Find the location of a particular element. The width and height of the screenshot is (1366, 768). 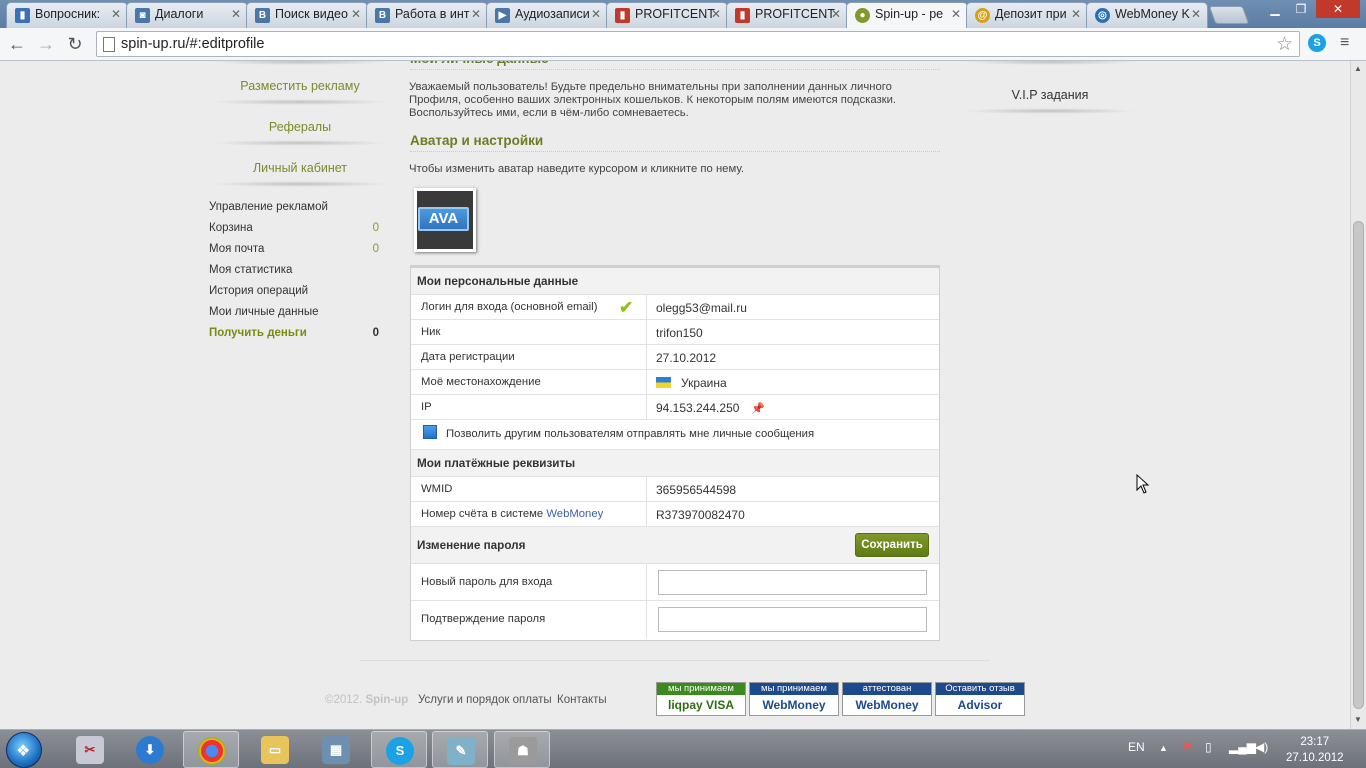

nav-referaly: Рефералы is located at coordinates (300, 127).